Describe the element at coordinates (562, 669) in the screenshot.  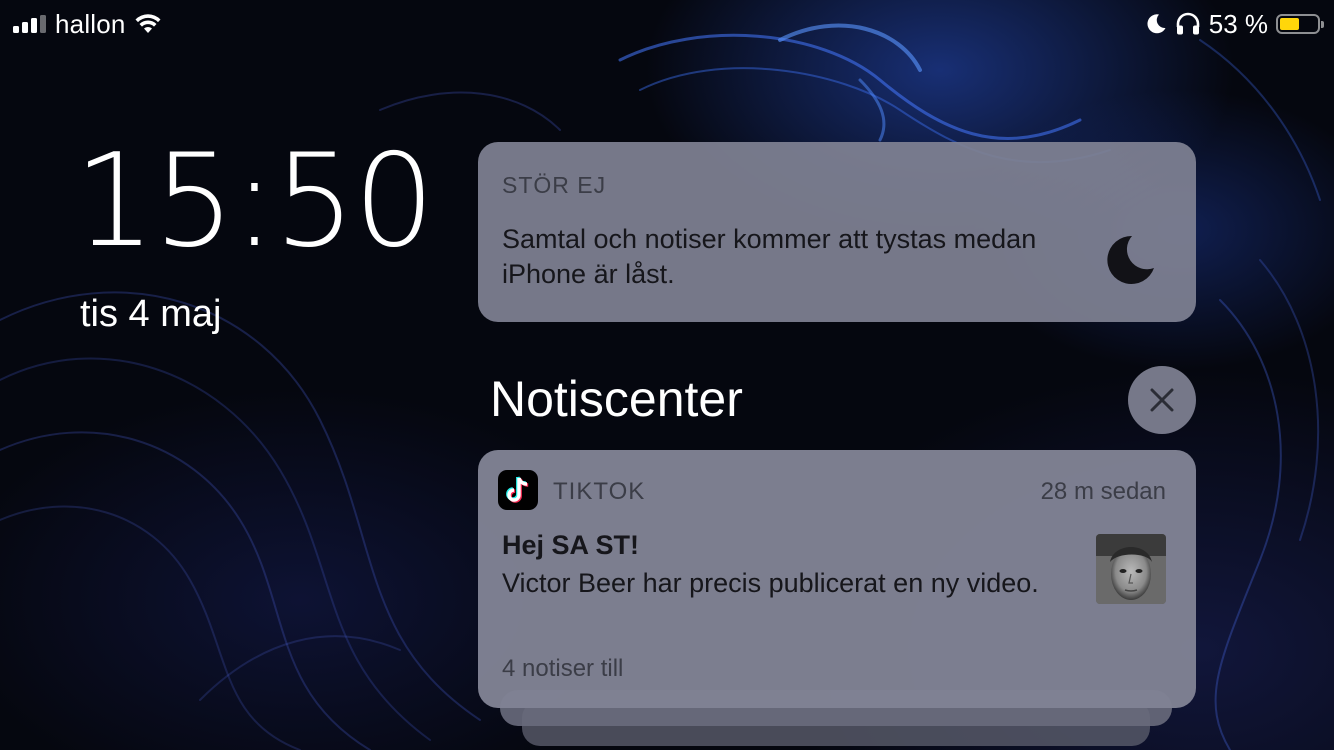
I see `more-notifications-count: 4 notiser till` at that location.